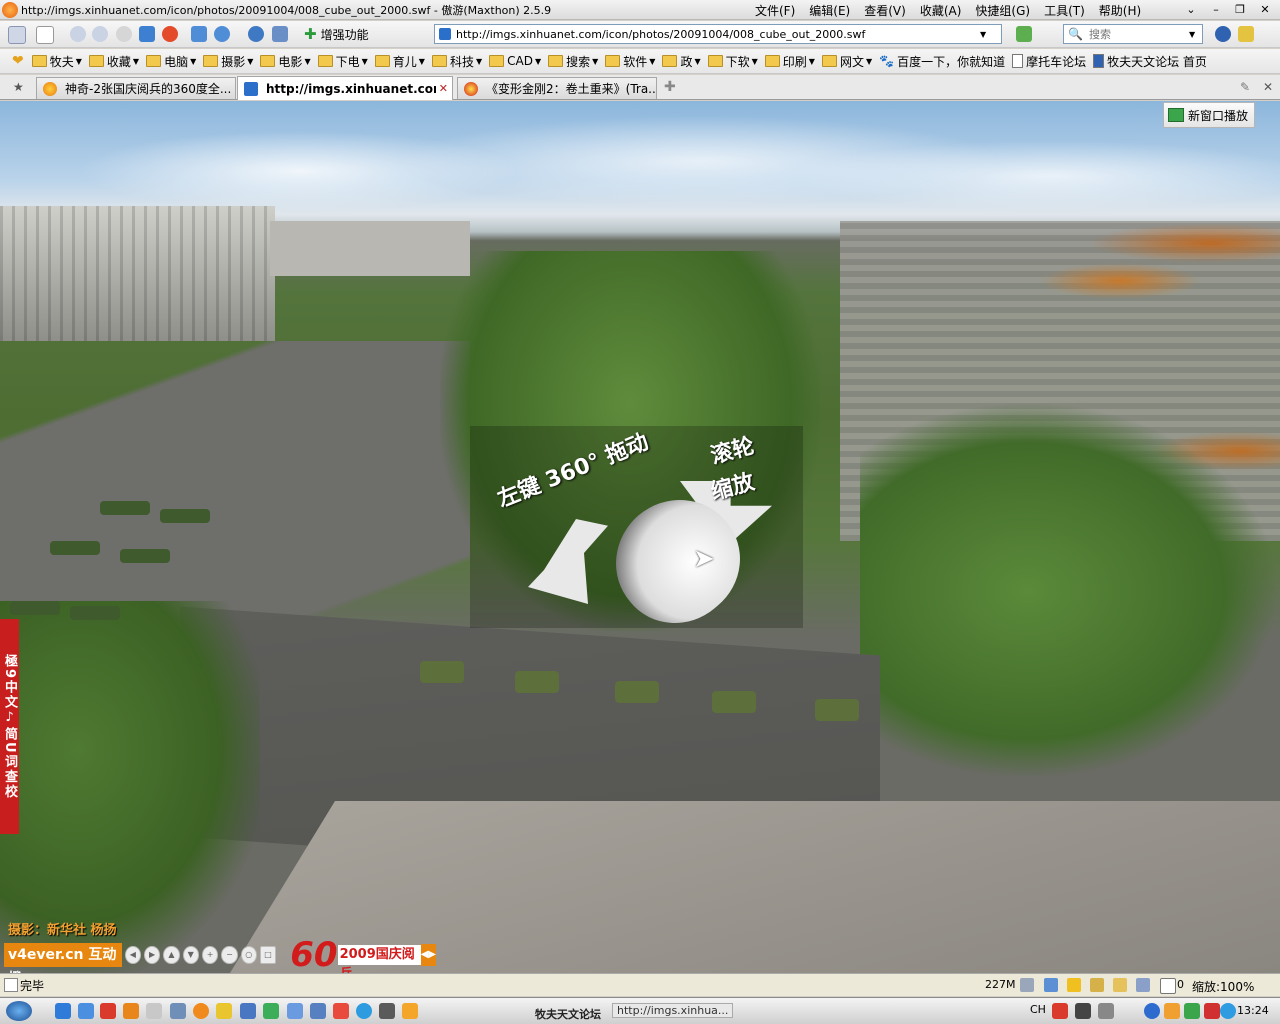 Image resolution: width=1280 pixels, height=1024 pixels. Describe the element at coordinates (152, 955) in the screenshot. I see `pan-right-icon: ▶` at that location.